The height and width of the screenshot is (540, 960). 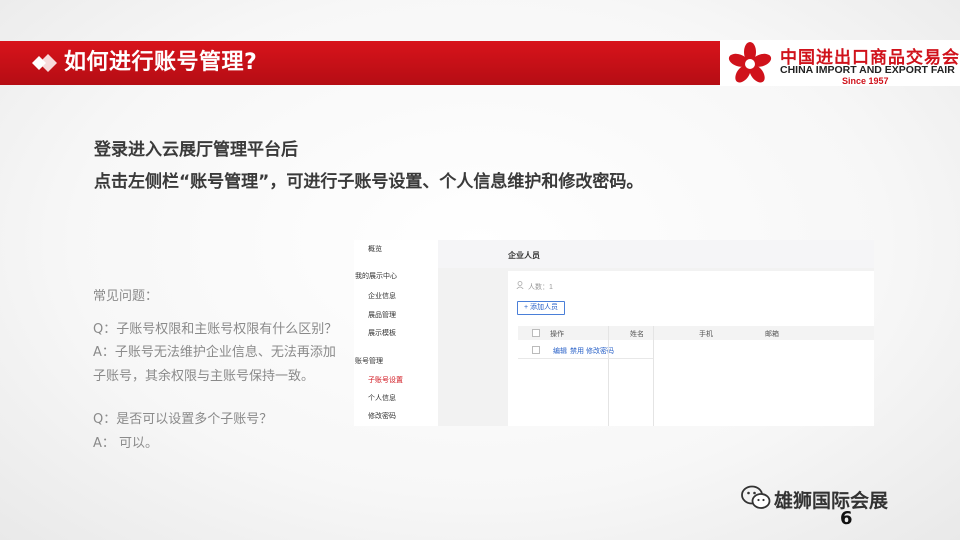 I want to click on select-all-checkbox, so click(x=536, y=333).